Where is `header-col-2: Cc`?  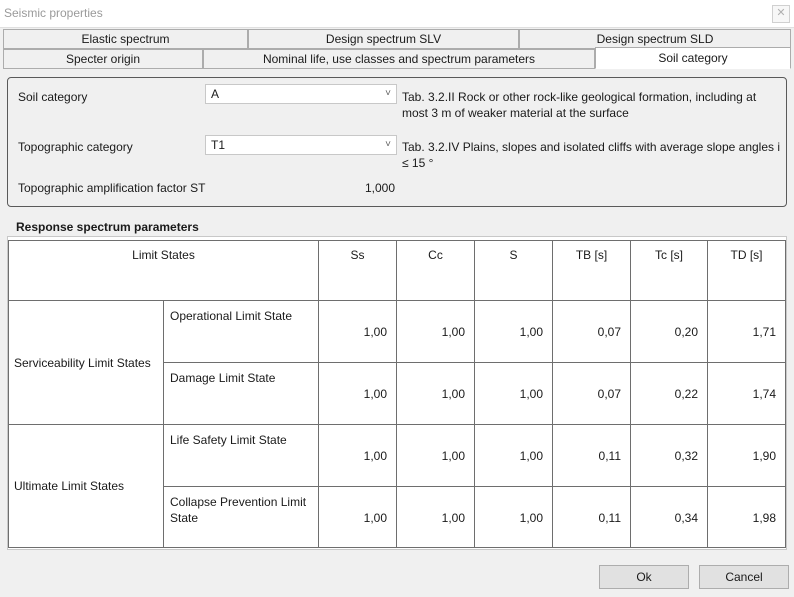 header-col-2: Cc is located at coordinates (436, 270).